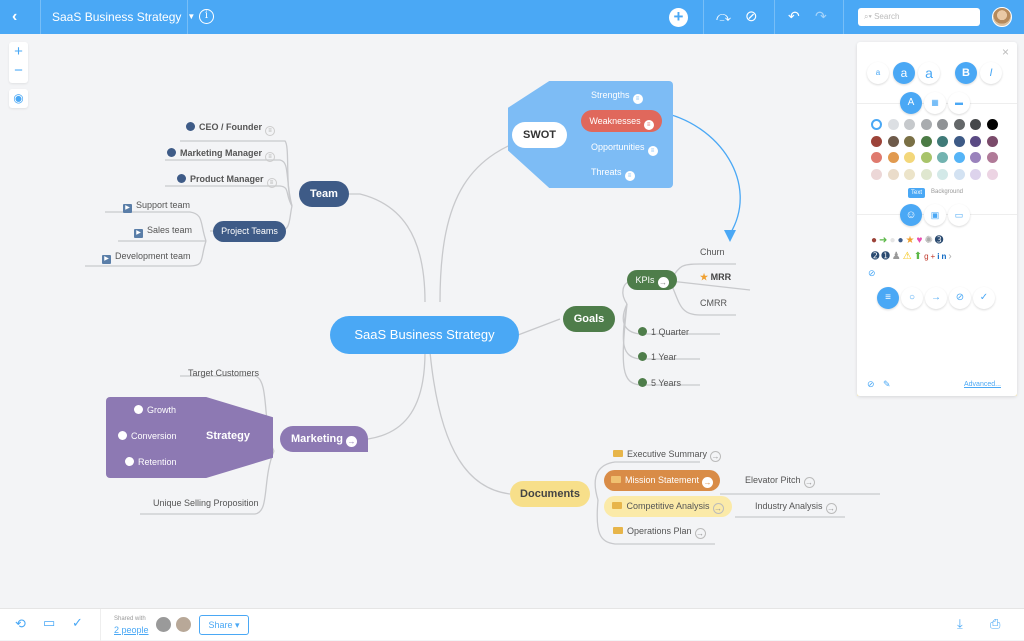  What do you see at coordinates (668, 506) in the screenshot?
I see `competitive-analysis-node: Competitive Analysis →` at bounding box center [668, 506].